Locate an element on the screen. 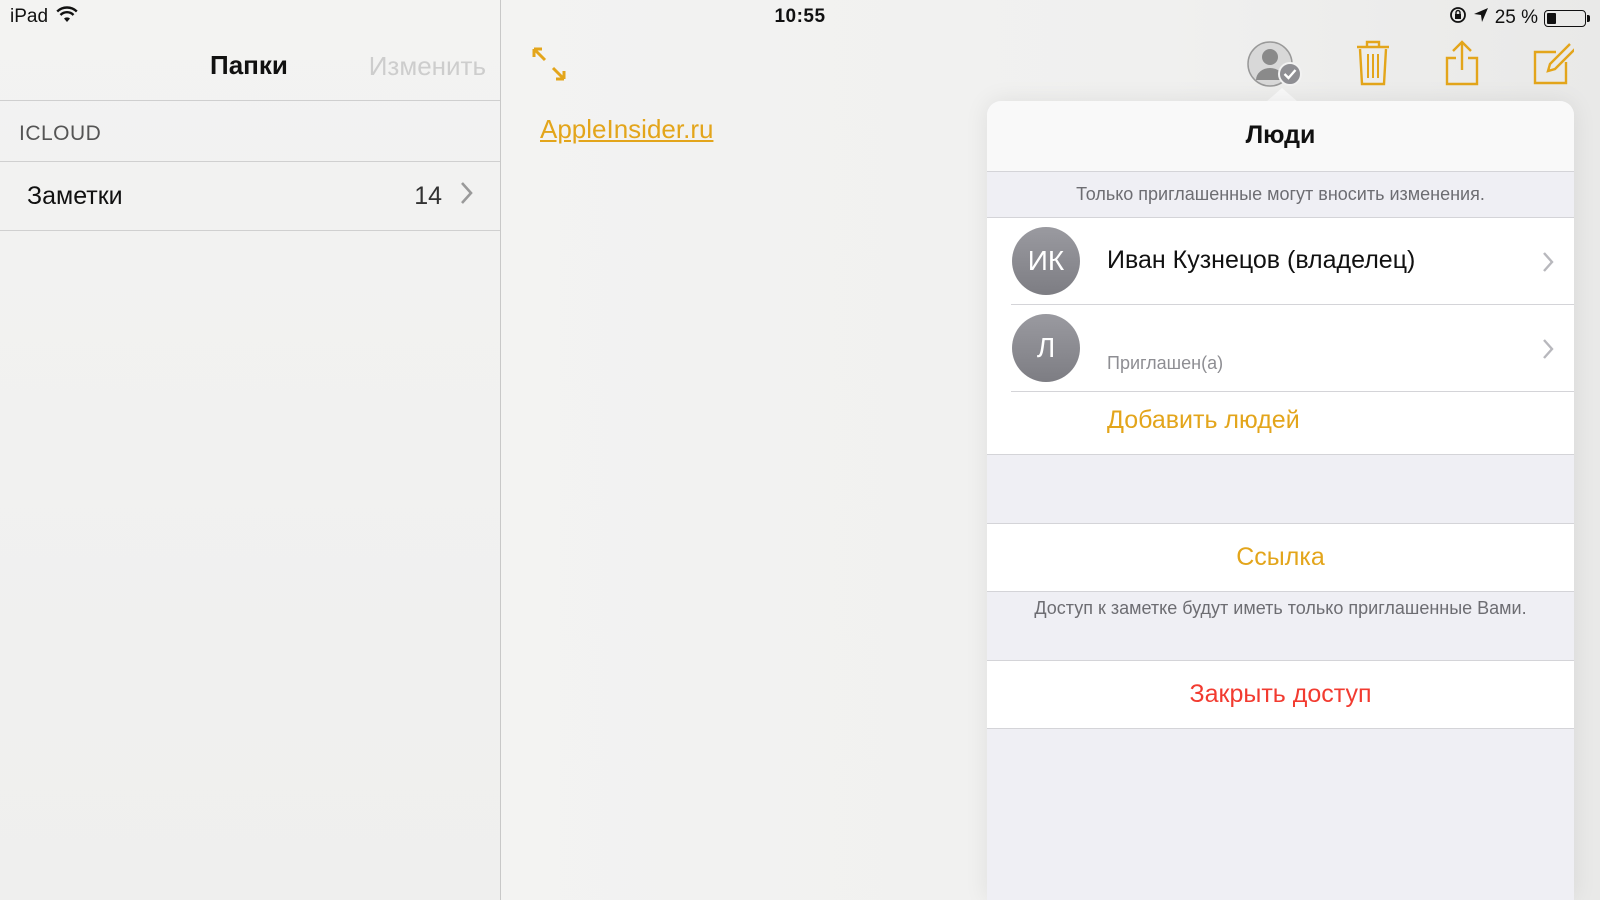 Image resolution: width=1600 pixels, height=900 pixels. link-group: Ссылка is located at coordinates (1280, 557).